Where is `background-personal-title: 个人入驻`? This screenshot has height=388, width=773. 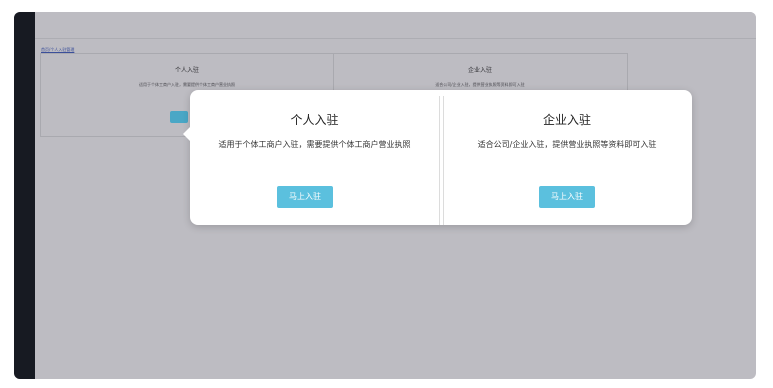 background-personal-title: 个人入驻 is located at coordinates (186, 70).